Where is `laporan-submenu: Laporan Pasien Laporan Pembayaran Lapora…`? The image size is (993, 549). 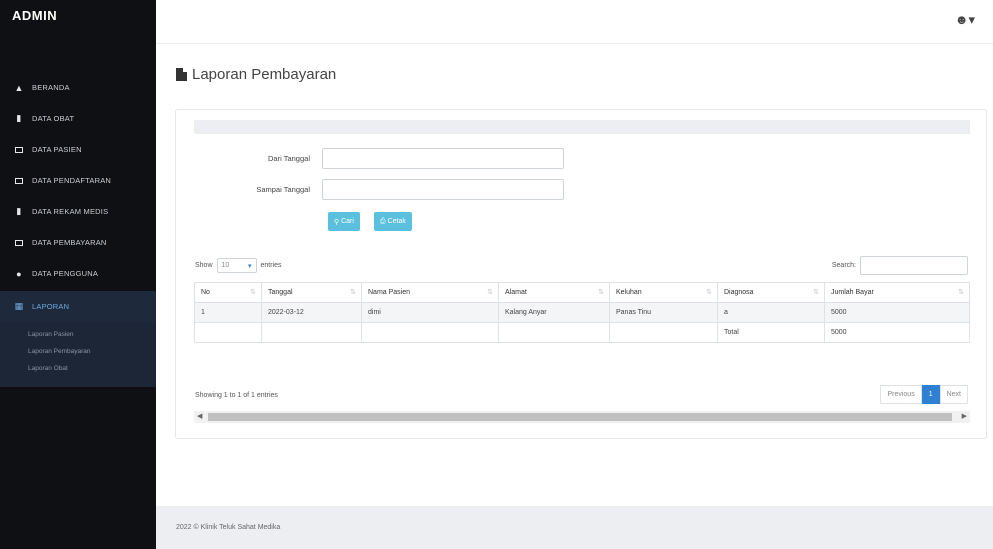 laporan-submenu: Laporan Pasien Laporan Pembayaran Lapora… is located at coordinates (78, 354).